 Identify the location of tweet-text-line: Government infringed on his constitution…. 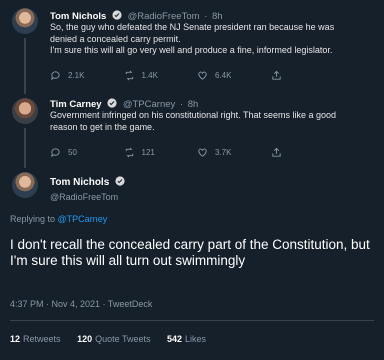
(193, 115).